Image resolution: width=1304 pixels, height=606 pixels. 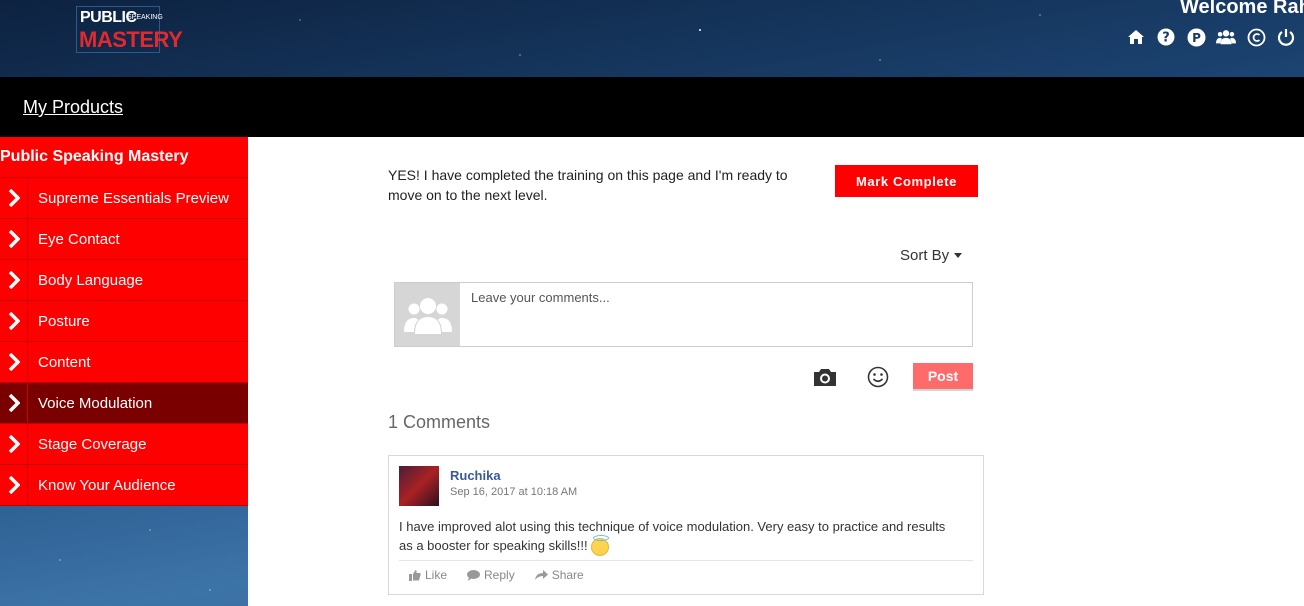 I want to click on like-label: Like, so click(x=436, y=575).